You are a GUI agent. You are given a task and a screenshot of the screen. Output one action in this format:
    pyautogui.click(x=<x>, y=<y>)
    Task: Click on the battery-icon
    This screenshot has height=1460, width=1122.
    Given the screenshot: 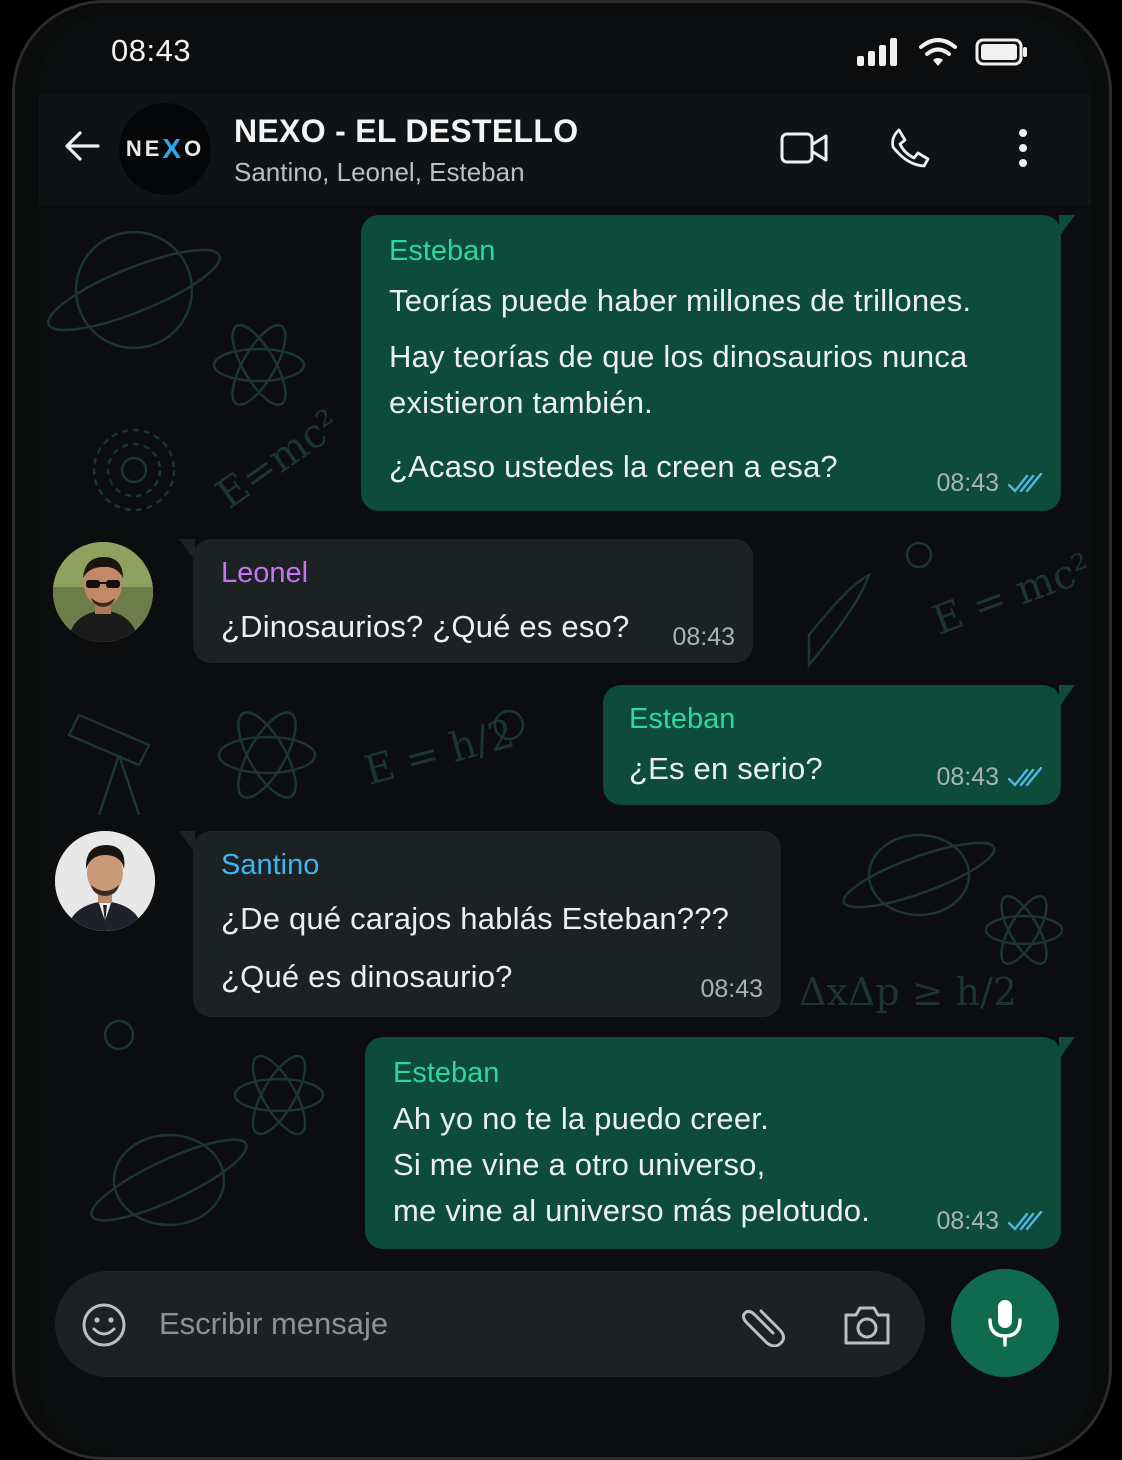 What is the action you would take?
    pyautogui.click(x=1001, y=52)
    